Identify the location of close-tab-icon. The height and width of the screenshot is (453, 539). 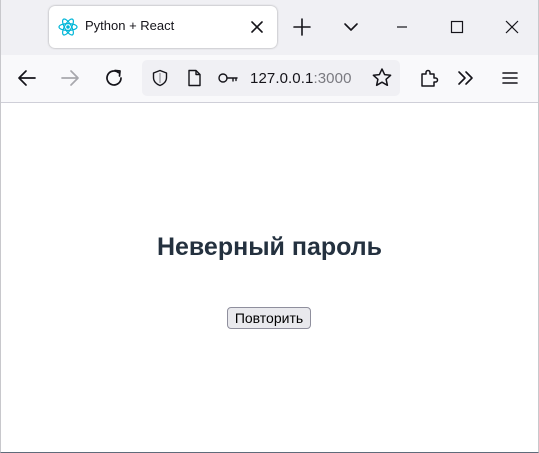
(257, 27).